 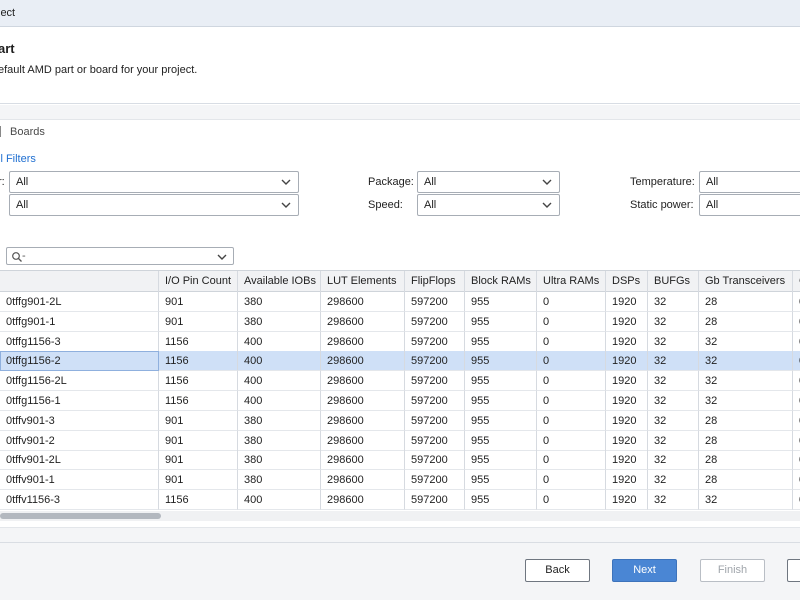 I want to click on temperature-select: All, so click(x=749, y=182).